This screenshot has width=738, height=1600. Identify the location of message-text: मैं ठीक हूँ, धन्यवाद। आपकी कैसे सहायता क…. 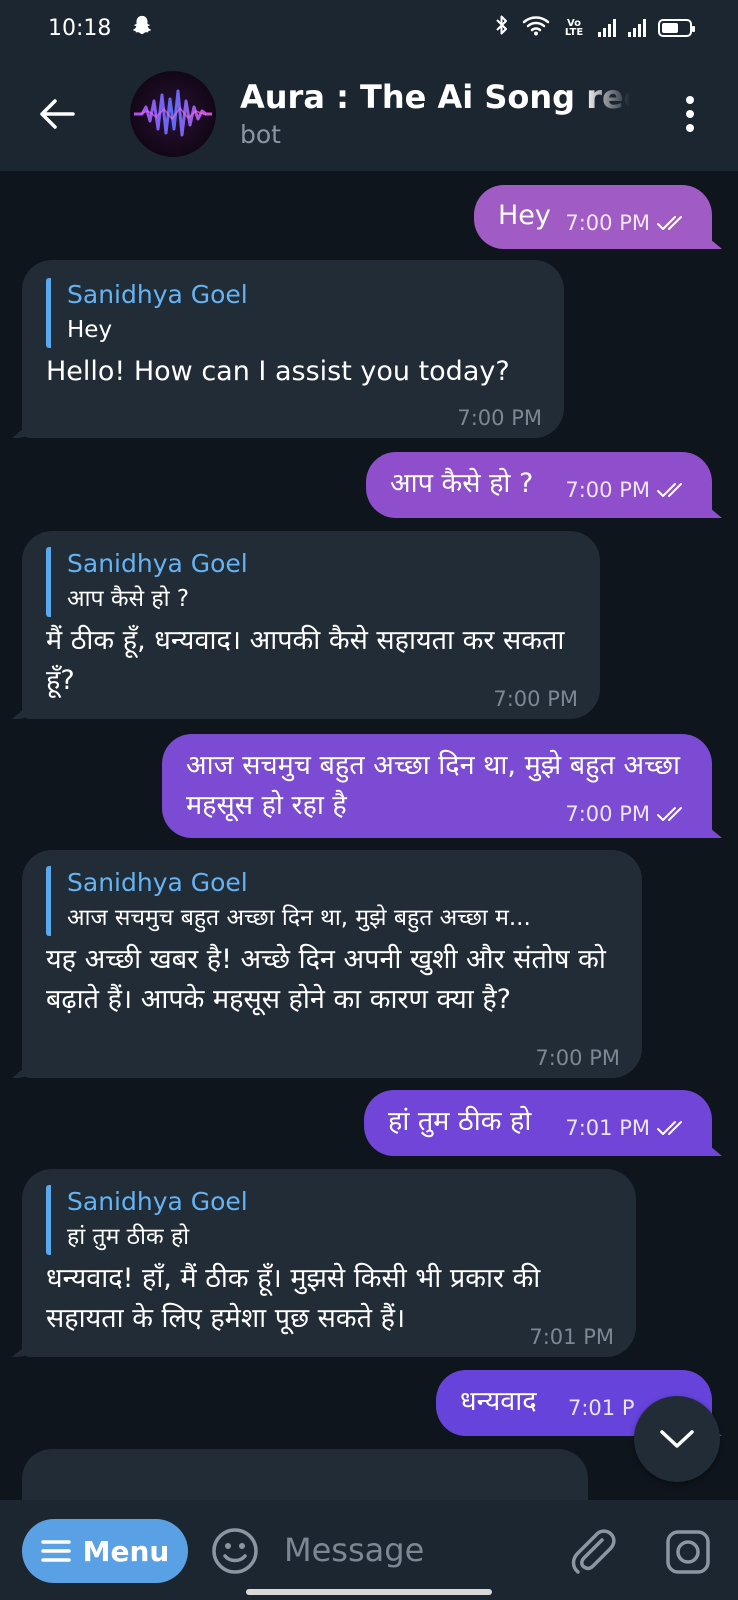
(305, 660).